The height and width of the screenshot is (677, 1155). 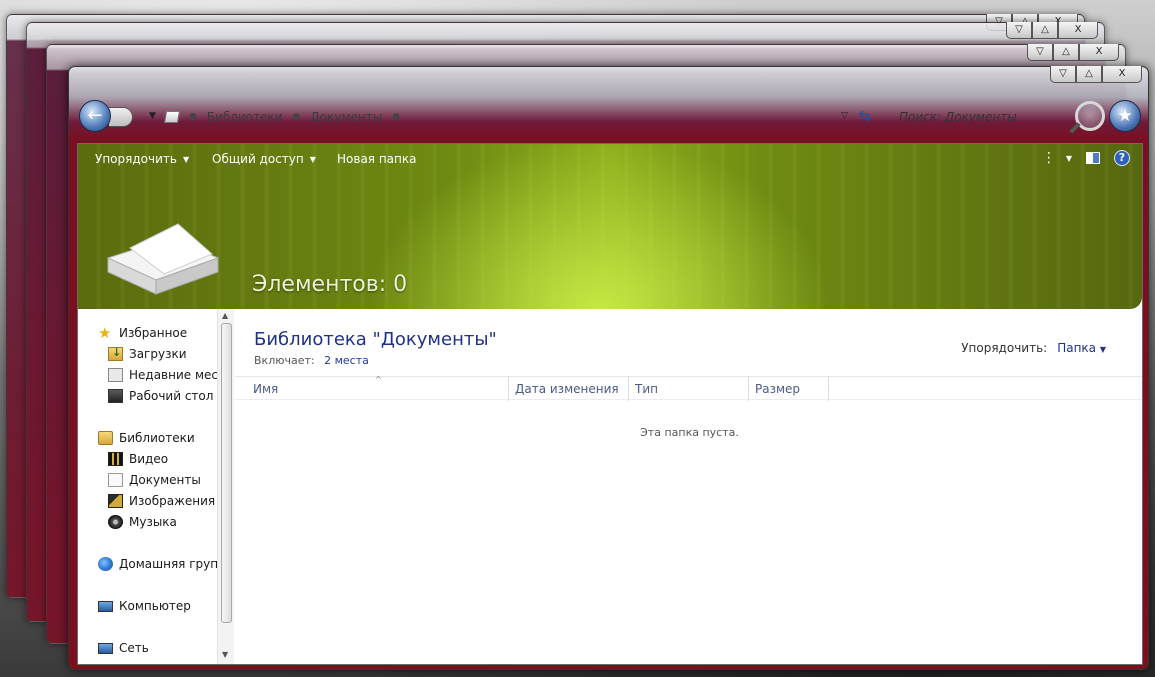 I want to click on network-icon, so click(x=105, y=648).